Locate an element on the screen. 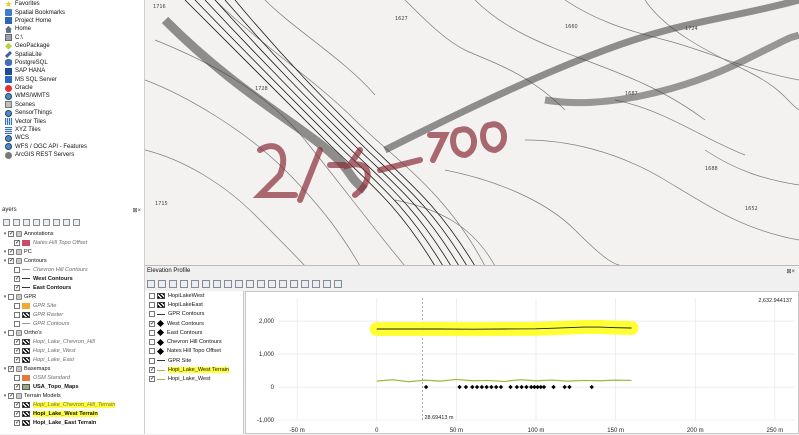  layer-item: Nates Hill Topo Offset is located at coordinates (72, 242).